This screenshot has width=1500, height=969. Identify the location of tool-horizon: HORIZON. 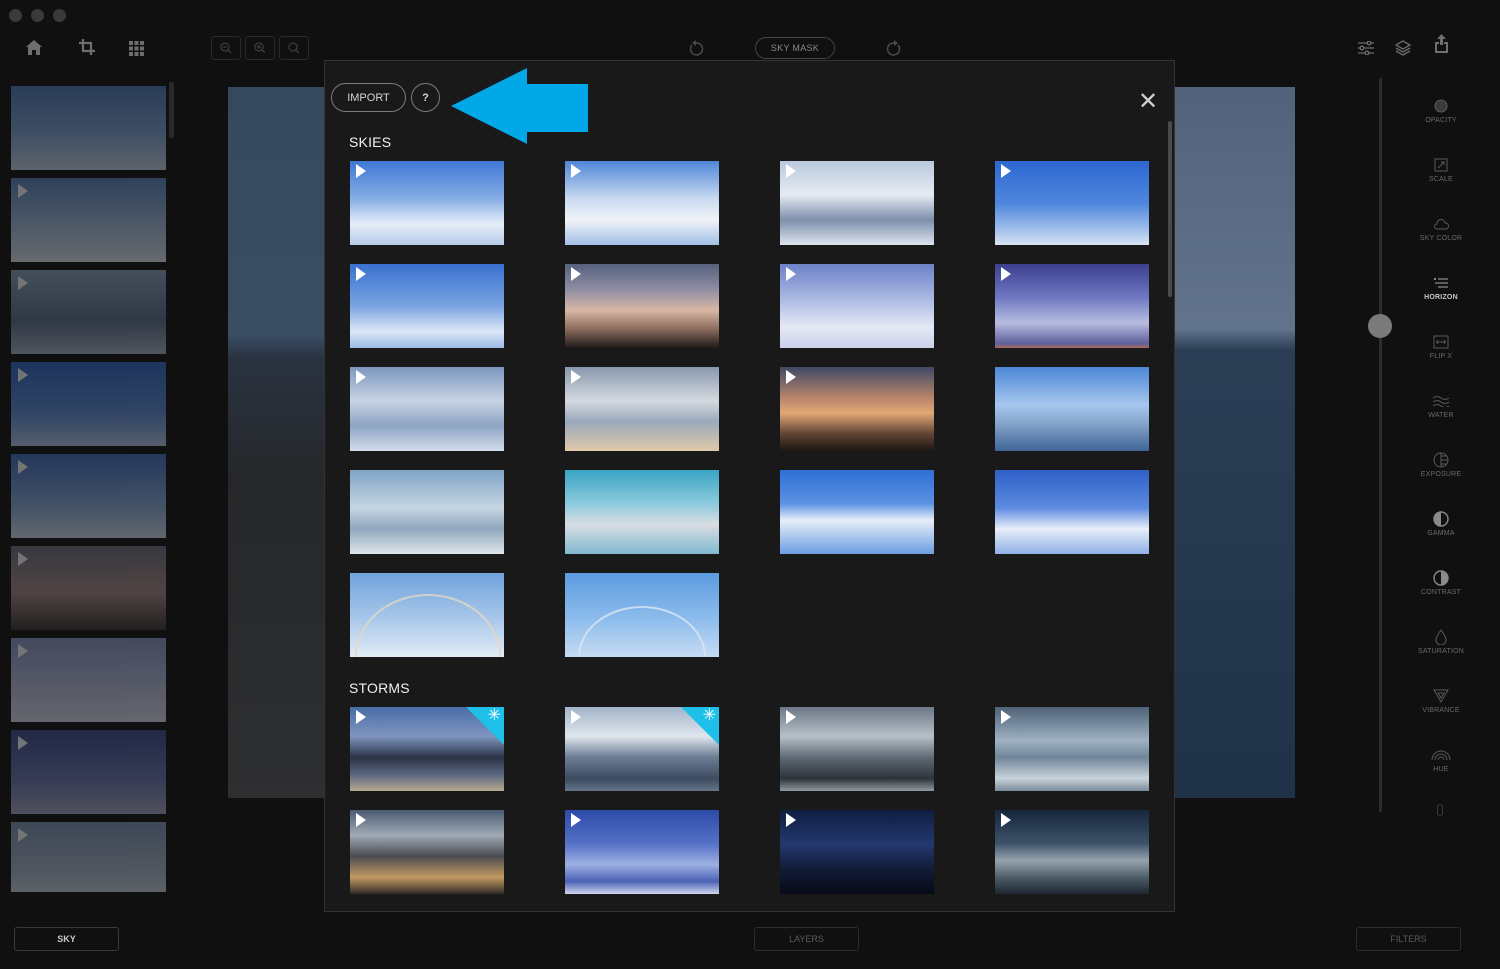
(1441, 287).